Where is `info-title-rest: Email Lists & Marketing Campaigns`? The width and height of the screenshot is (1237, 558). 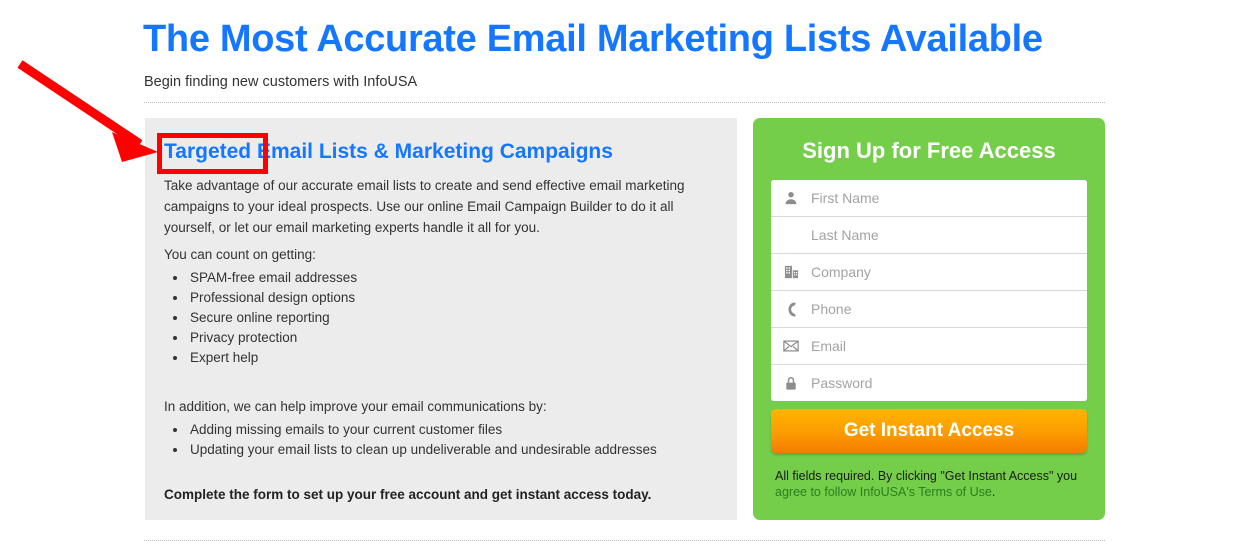
info-title-rest: Email Lists & Marketing Campaigns is located at coordinates (432, 151).